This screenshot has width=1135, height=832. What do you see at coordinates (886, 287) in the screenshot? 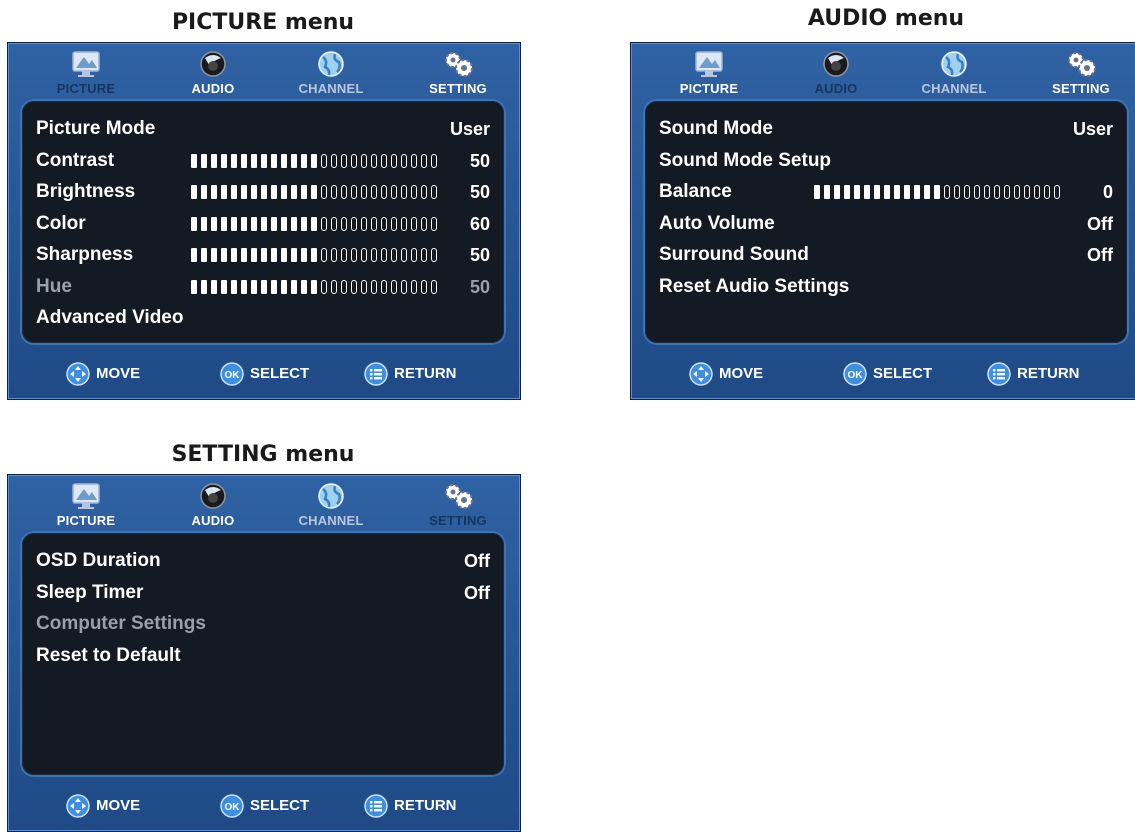
I see `menu-item-reset-audio-settings: Reset Audio Settings` at bounding box center [886, 287].